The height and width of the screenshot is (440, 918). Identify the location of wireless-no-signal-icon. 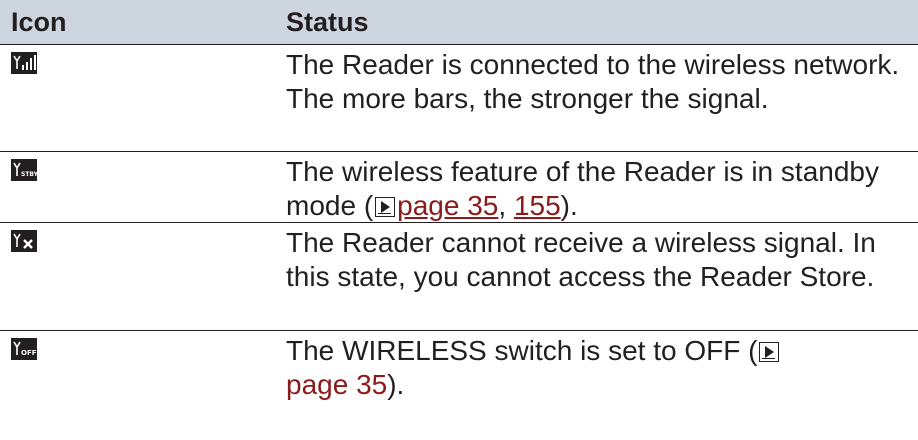
(24, 241).